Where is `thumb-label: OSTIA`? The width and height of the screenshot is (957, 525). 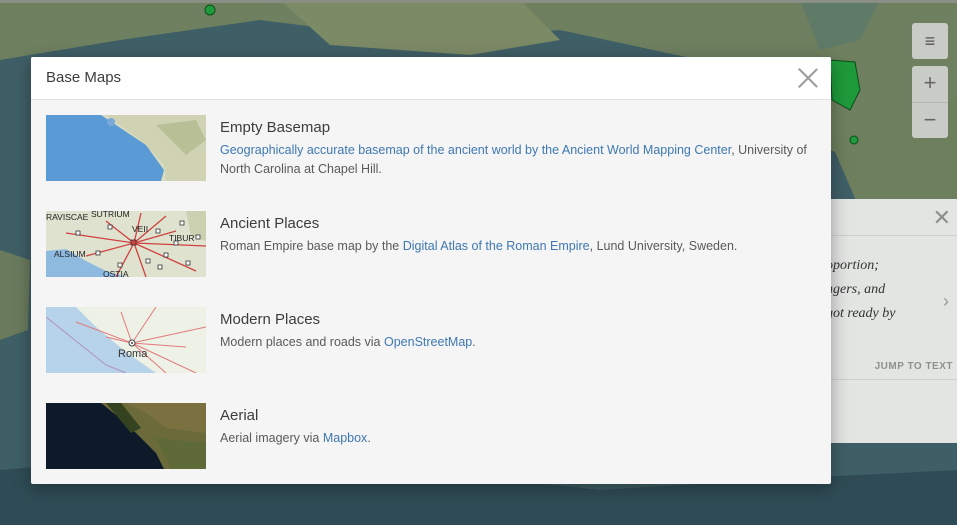
thumb-label: OSTIA is located at coordinates (116, 273).